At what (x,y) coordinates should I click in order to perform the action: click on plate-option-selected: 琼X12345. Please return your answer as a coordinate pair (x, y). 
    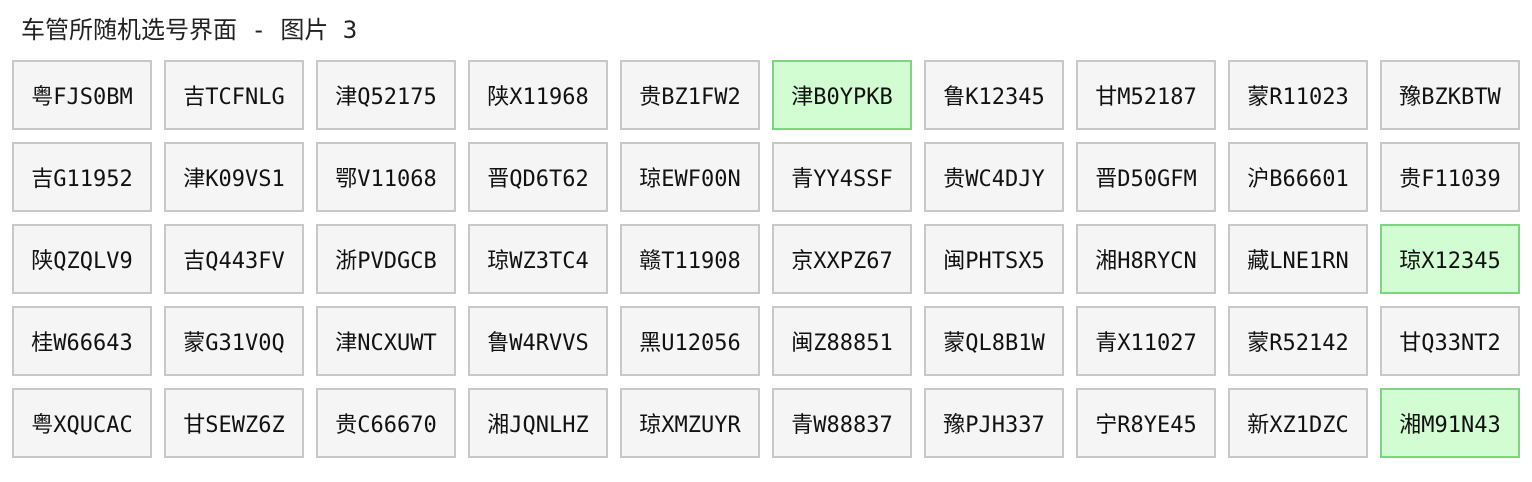
    Looking at the image, I should click on (1450, 259).